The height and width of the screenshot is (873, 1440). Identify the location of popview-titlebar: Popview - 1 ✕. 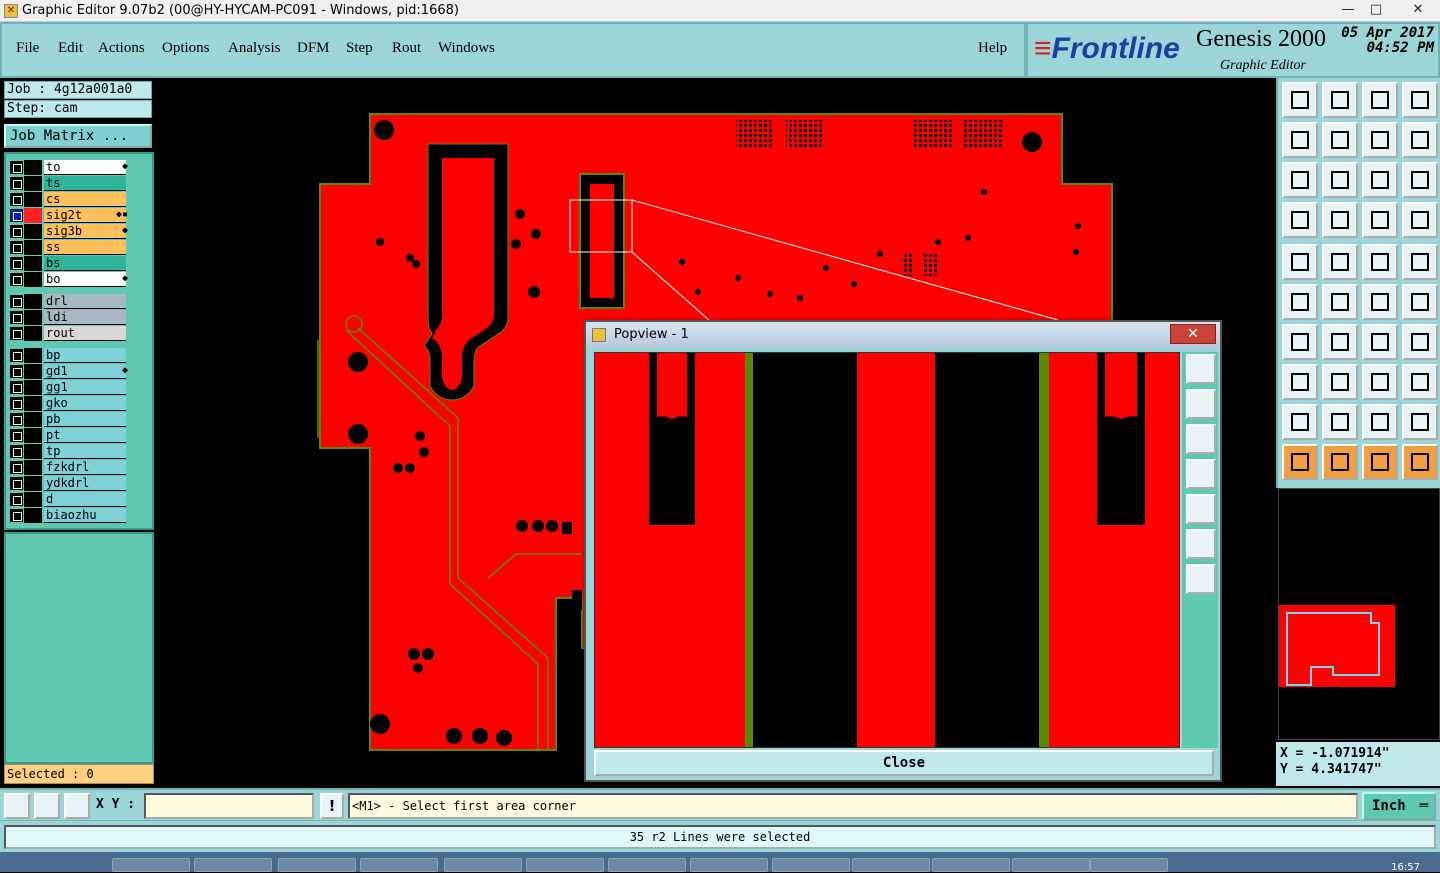
(903, 335).